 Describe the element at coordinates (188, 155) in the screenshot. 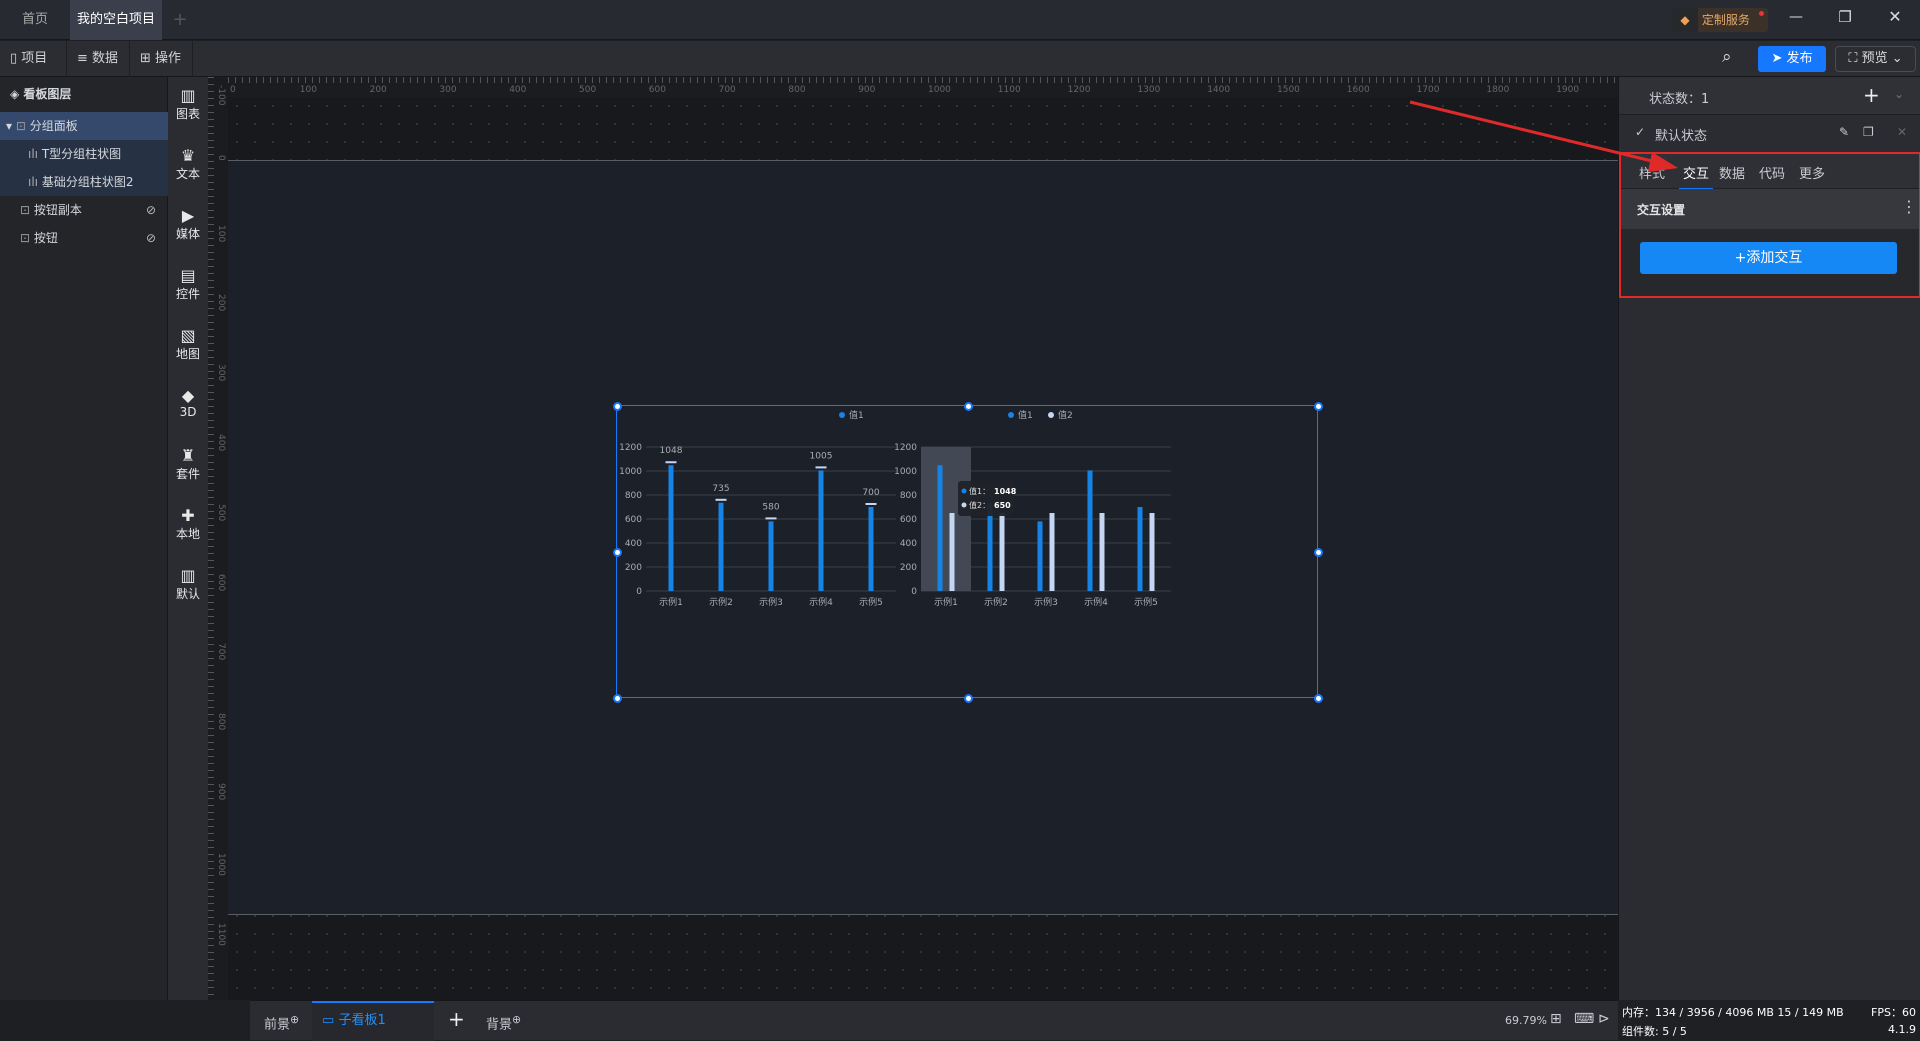

I see `crown-icon: ♛` at that location.